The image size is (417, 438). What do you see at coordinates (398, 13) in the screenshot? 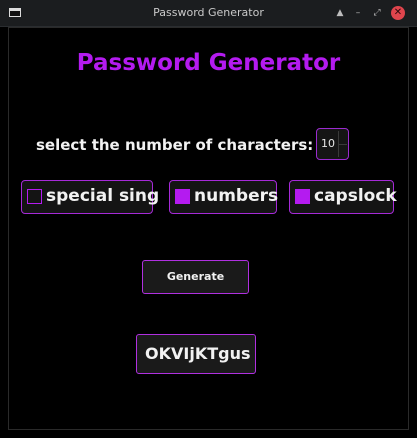
I see `close-icon: ✕` at bounding box center [398, 13].